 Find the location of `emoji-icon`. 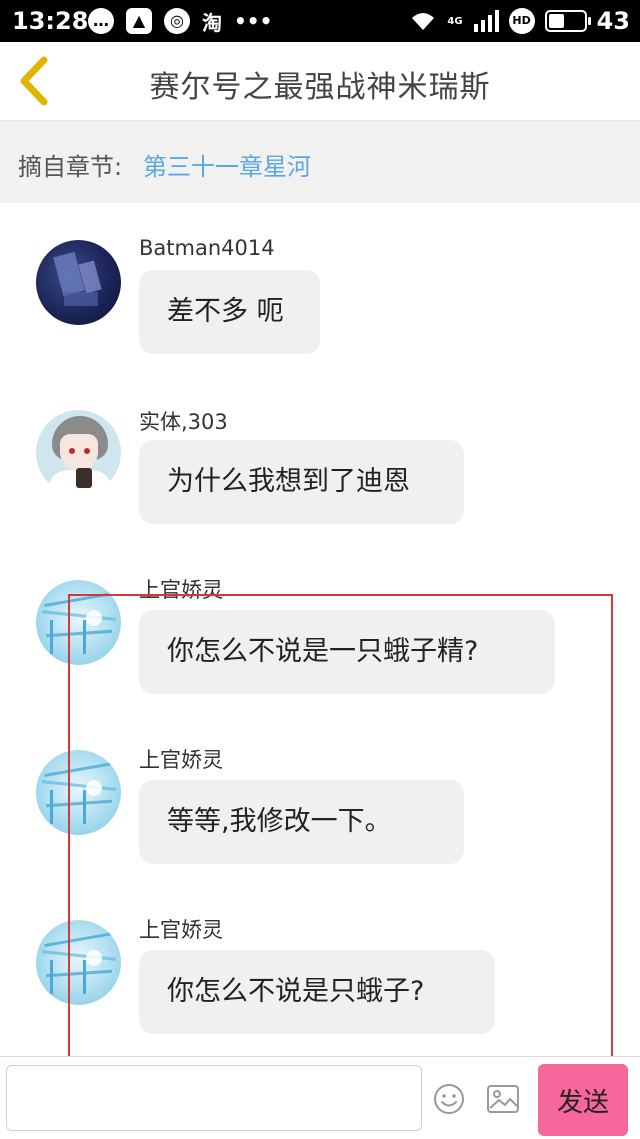

emoji-icon is located at coordinates (449, 1099).